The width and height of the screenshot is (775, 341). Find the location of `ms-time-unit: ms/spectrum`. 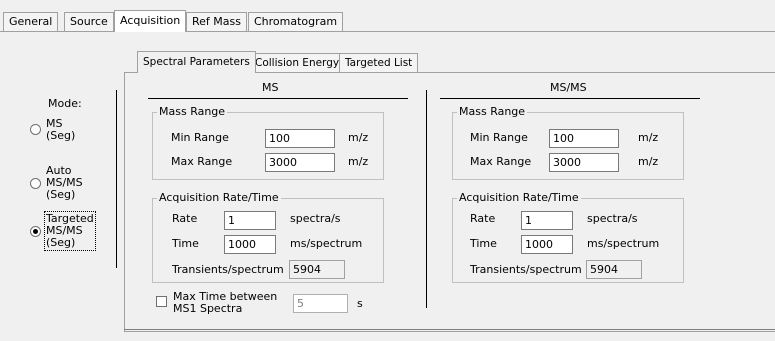

ms-time-unit: ms/spectrum is located at coordinates (326, 243).